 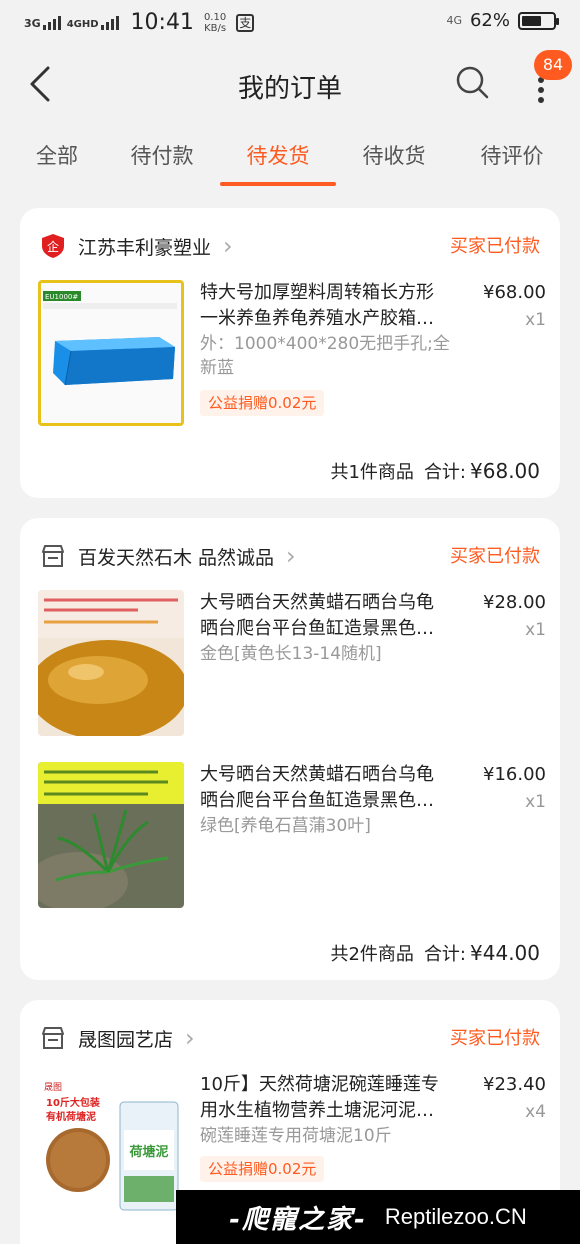 What do you see at coordinates (514, 1084) in the screenshot?
I see `product-price: ¥23.40` at bounding box center [514, 1084].